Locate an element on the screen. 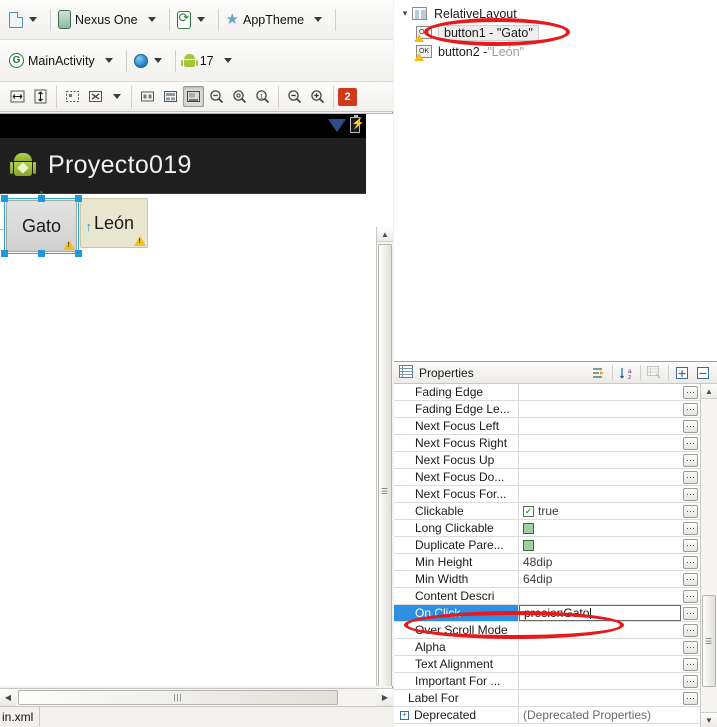 Image resolution: width=717 pixels, height=727 pixels. property-row: Next Focus For... ⋯ is located at coordinates (547, 494).